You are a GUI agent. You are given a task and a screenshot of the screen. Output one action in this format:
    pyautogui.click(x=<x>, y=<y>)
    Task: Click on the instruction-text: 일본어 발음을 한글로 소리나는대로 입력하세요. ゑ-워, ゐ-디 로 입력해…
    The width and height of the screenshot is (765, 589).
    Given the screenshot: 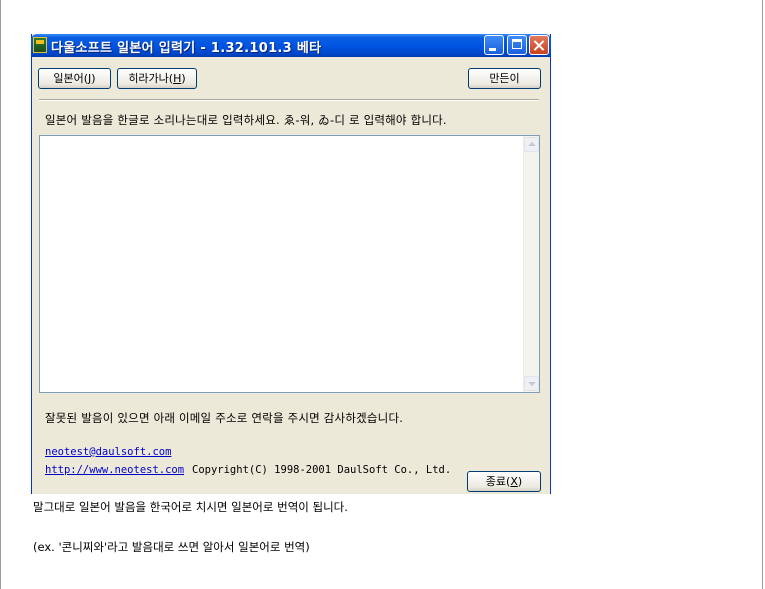 What is the action you would take?
    pyautogui.click(x=246, y=120)
    